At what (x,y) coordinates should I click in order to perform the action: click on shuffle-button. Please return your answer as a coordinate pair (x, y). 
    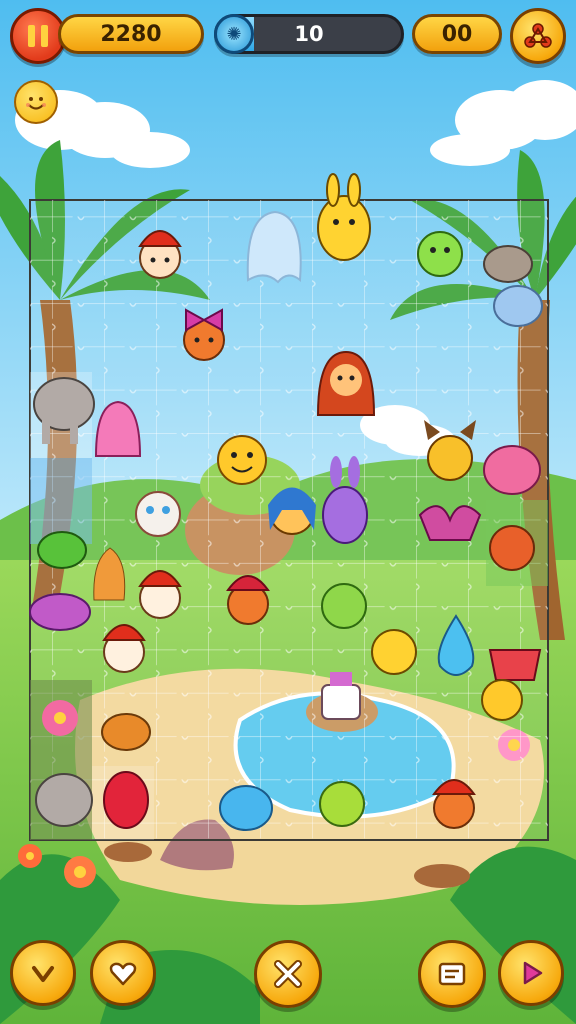
    Looking at the image, I should click on (288, 974).